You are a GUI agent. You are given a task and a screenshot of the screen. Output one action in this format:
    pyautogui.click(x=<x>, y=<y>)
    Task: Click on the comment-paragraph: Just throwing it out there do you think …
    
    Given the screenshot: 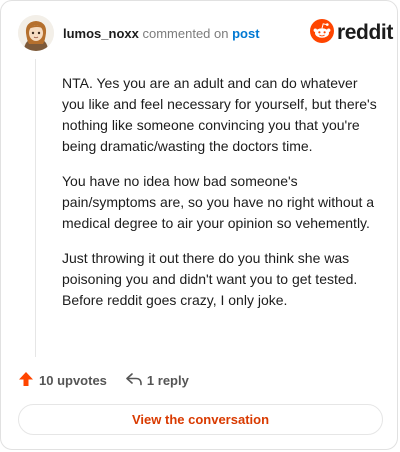 What is the action you would take?
    pyautogui.click(x=210, y=279)
    